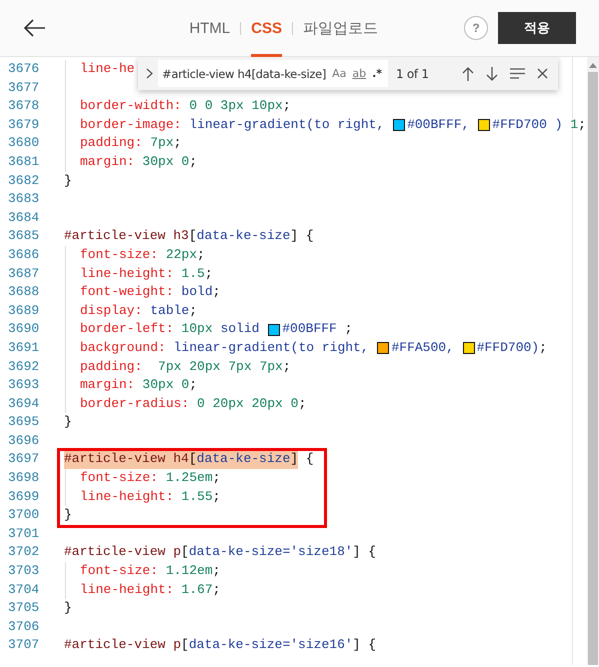 The image size is (599, 667). I want to click on value-text: #FFD700 ), so click(528, 125).